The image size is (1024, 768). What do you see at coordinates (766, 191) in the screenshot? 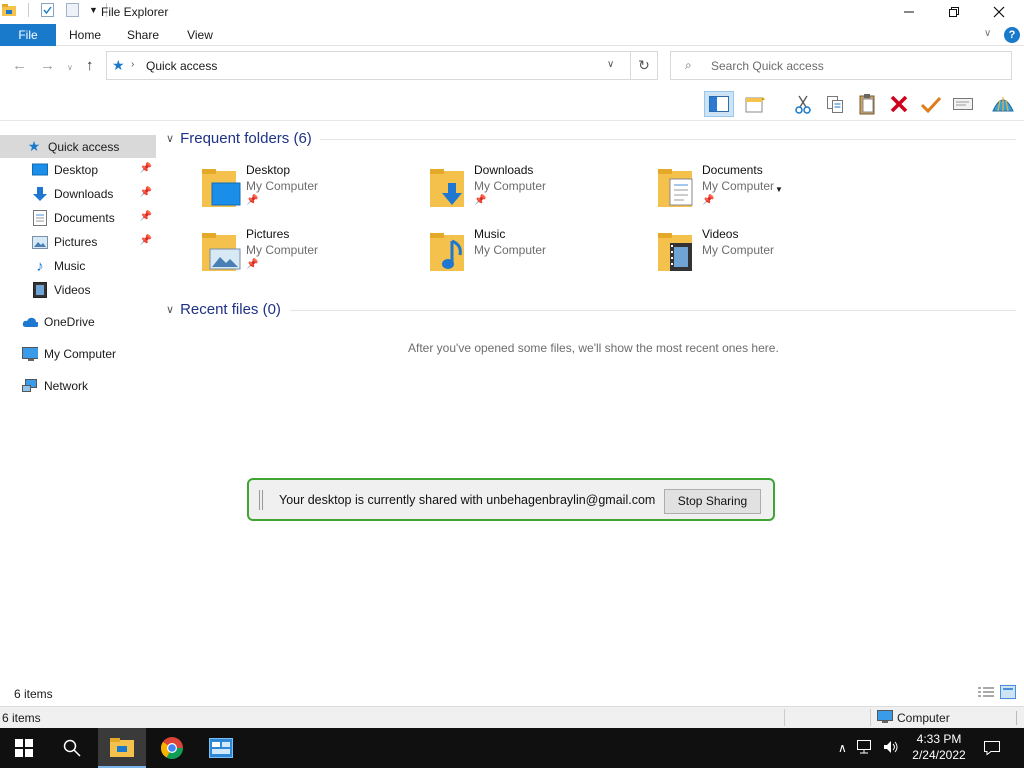
I see `folder-tile-documents: Documents My Computer 📌` at bounding box center [766, 191].